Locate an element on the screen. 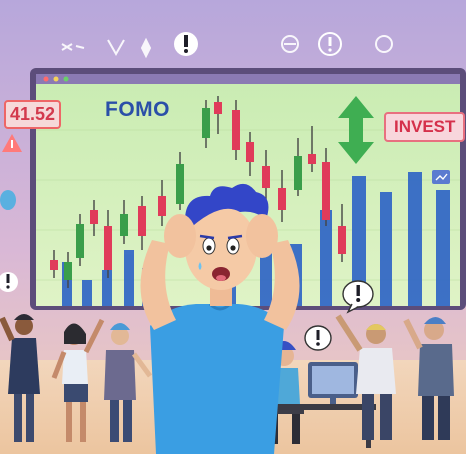  fomo-headline: FOMO is located at coordinates (137, 109).